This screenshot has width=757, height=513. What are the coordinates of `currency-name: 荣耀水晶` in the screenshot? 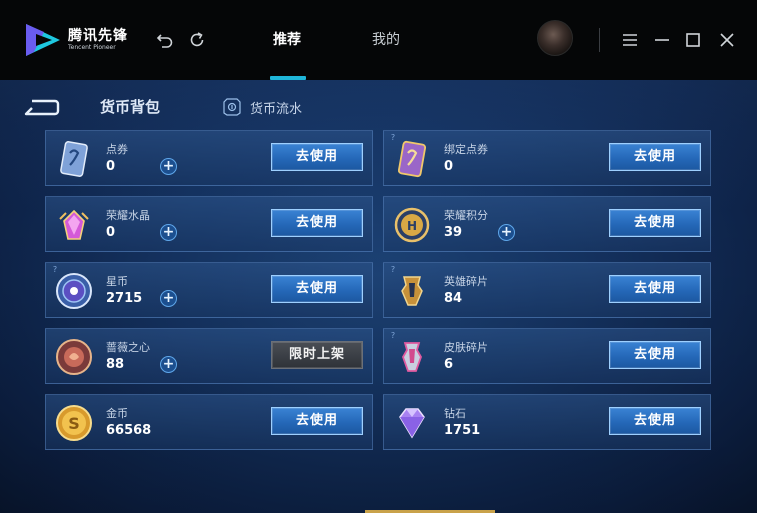 It's located at (128, 215).